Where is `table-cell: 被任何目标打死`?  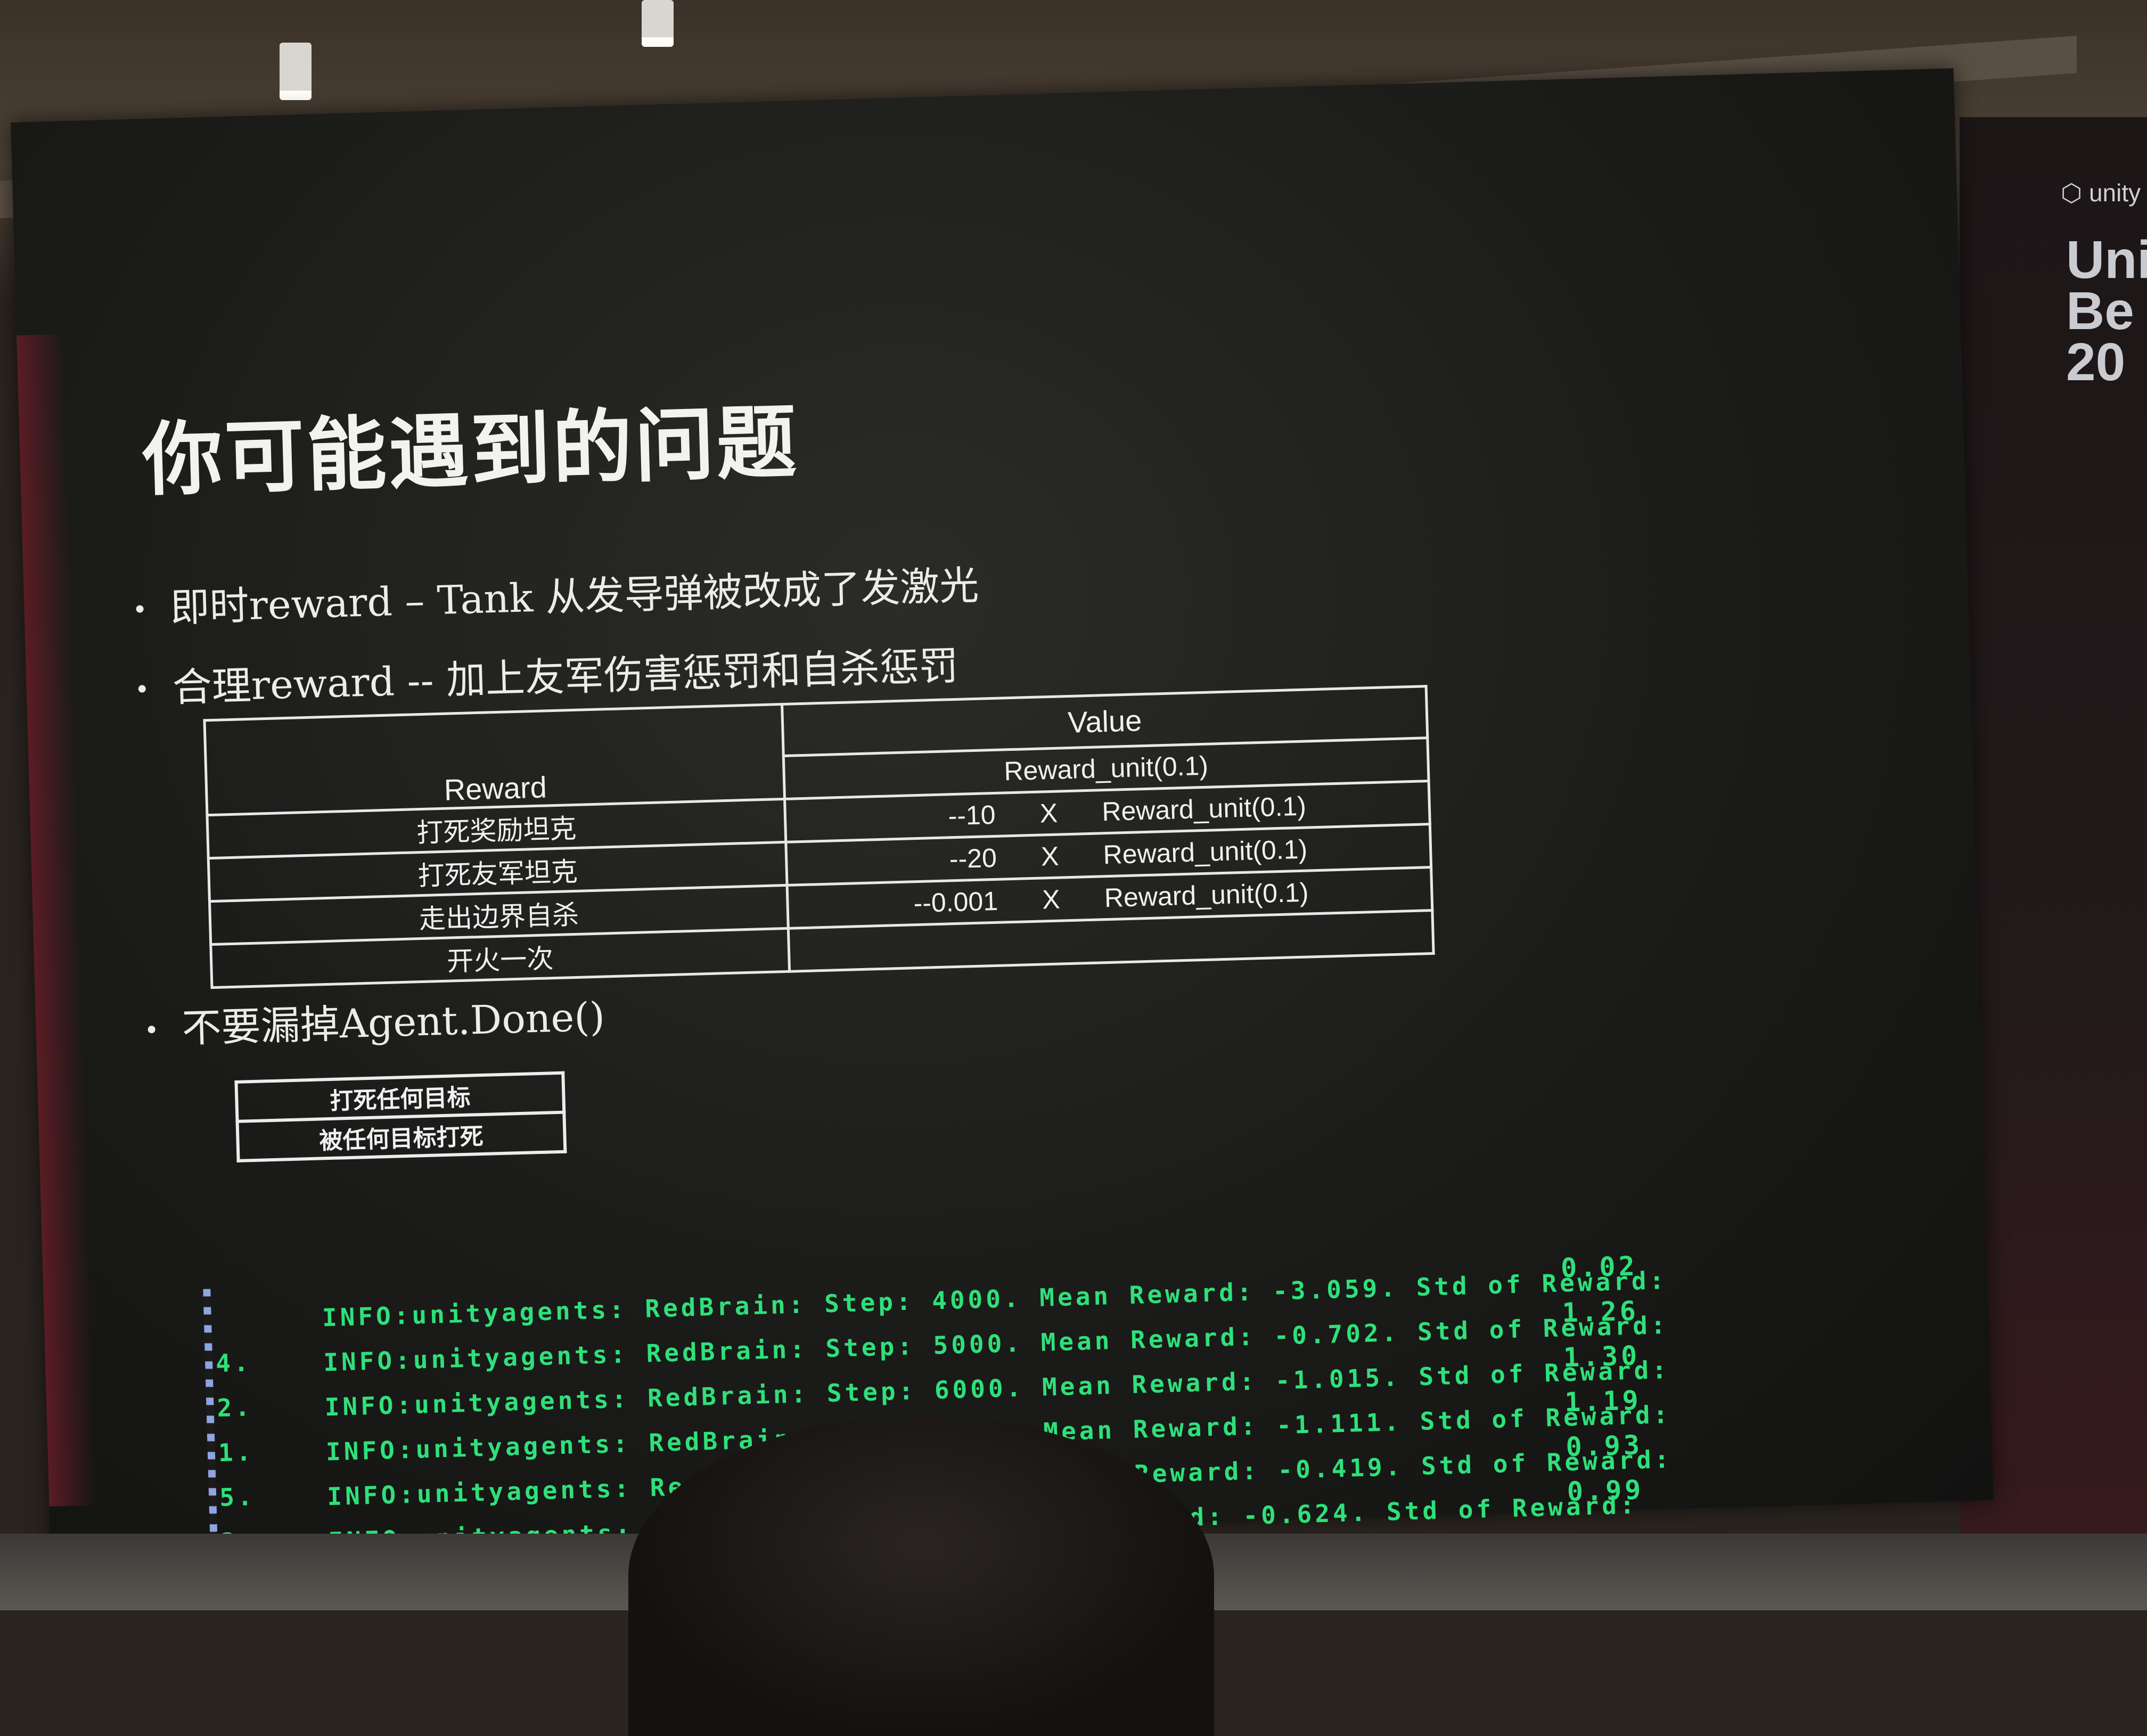 table-cell: 被任何目标打死 is located at coordinates (401, 1137).